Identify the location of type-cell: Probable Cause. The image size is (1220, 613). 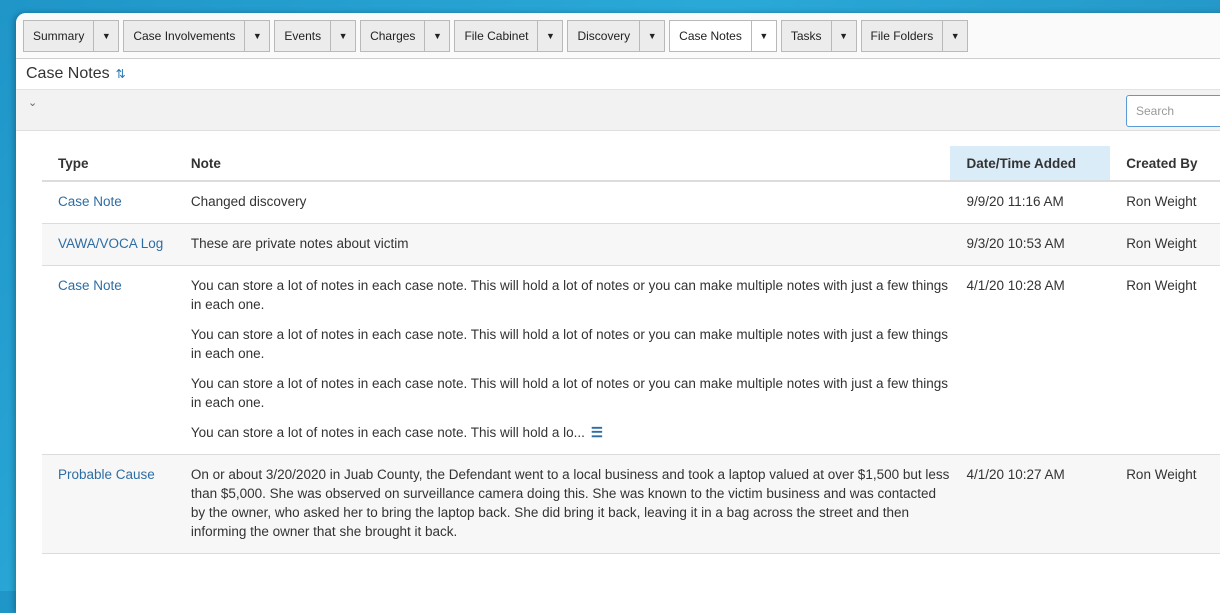
(108, 504).